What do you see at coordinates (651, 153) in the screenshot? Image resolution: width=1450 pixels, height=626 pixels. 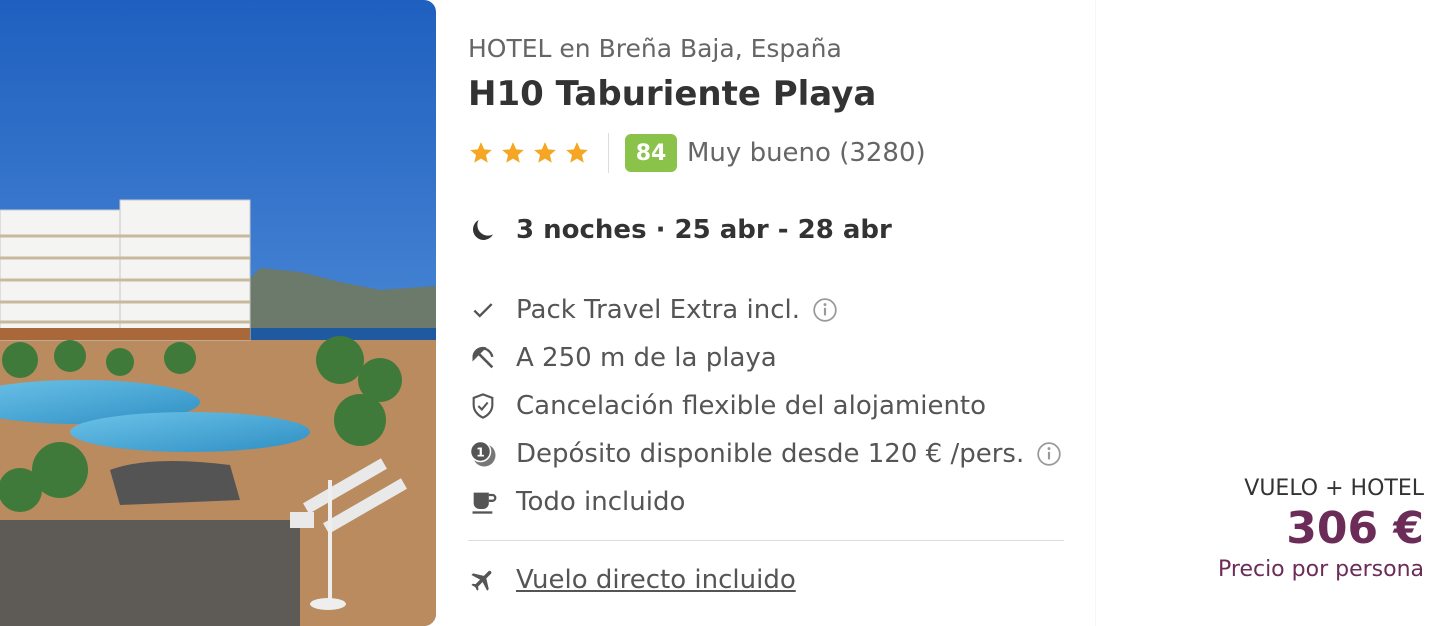 I see `review-score-badge: 84` at bounding box center [651, 153].